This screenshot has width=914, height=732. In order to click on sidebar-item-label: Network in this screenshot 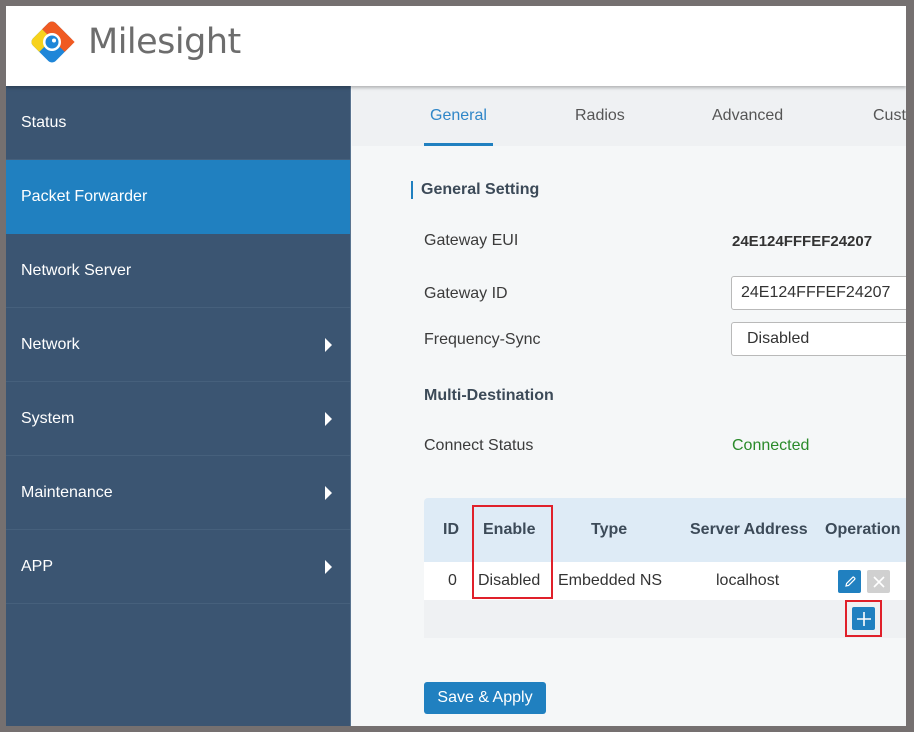, I will do `click(50, 344)`.